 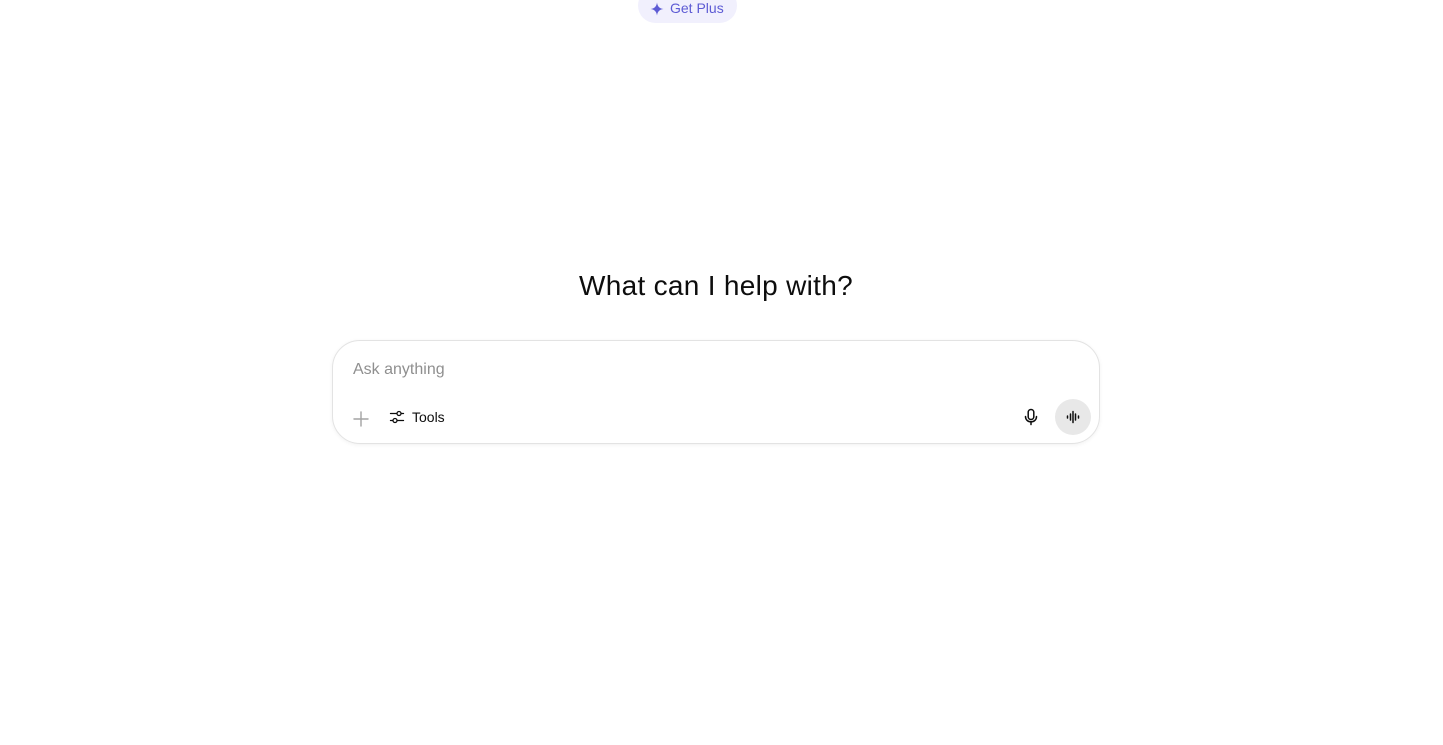 What do you see at coordinates (657, 9) in the screenshot?
I see `sparkle-icon` at bounding box center [657, 9].